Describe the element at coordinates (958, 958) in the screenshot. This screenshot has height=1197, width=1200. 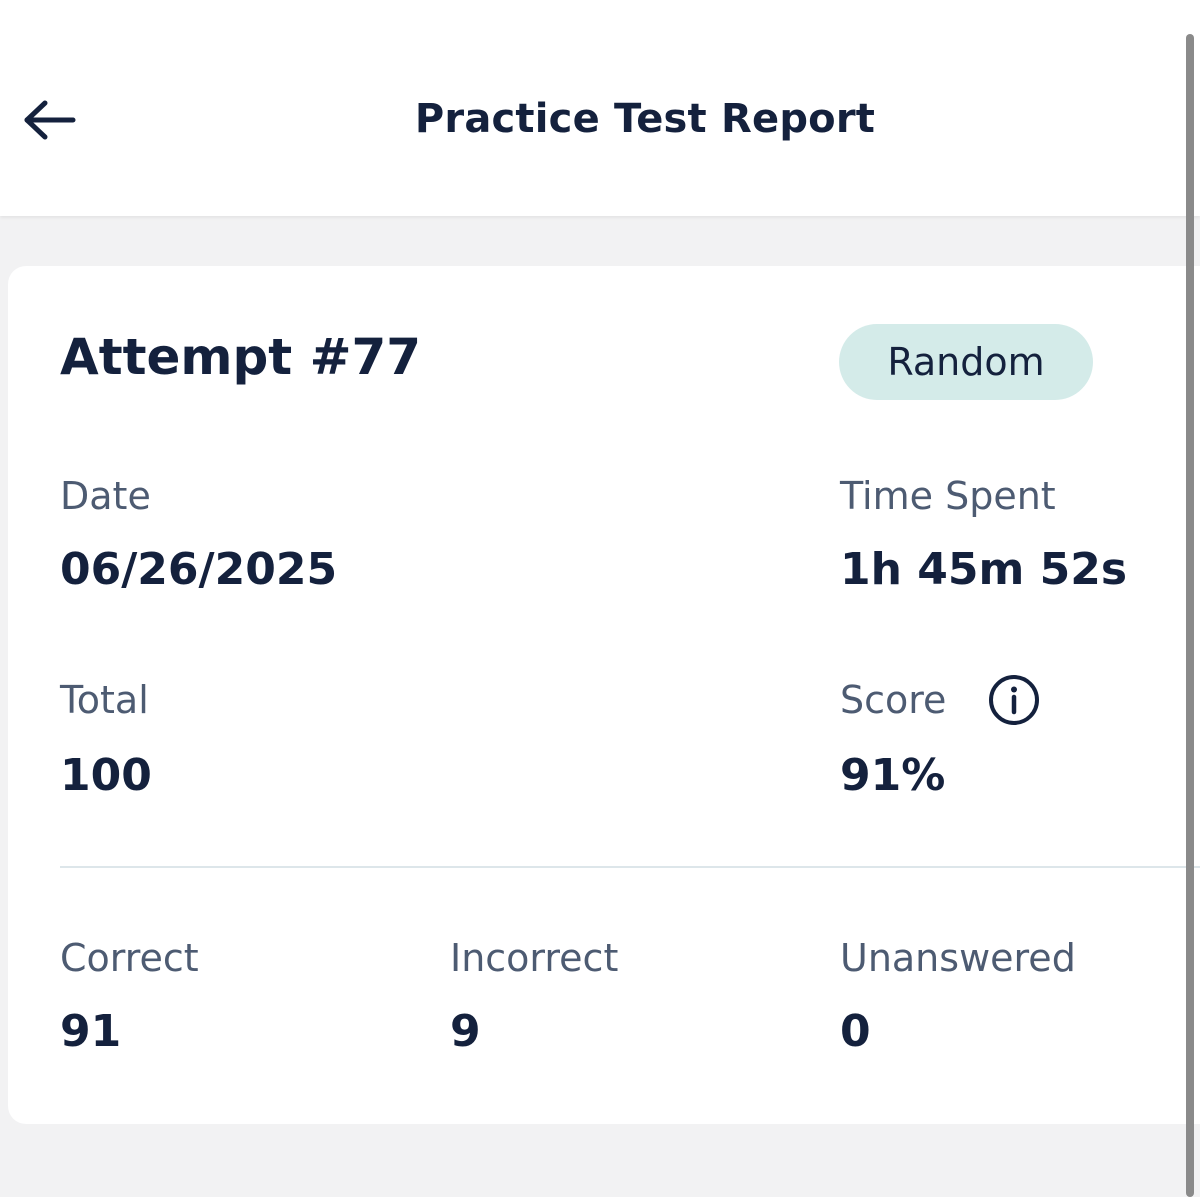
I see `unanswered-label: Unanswered` at that location.